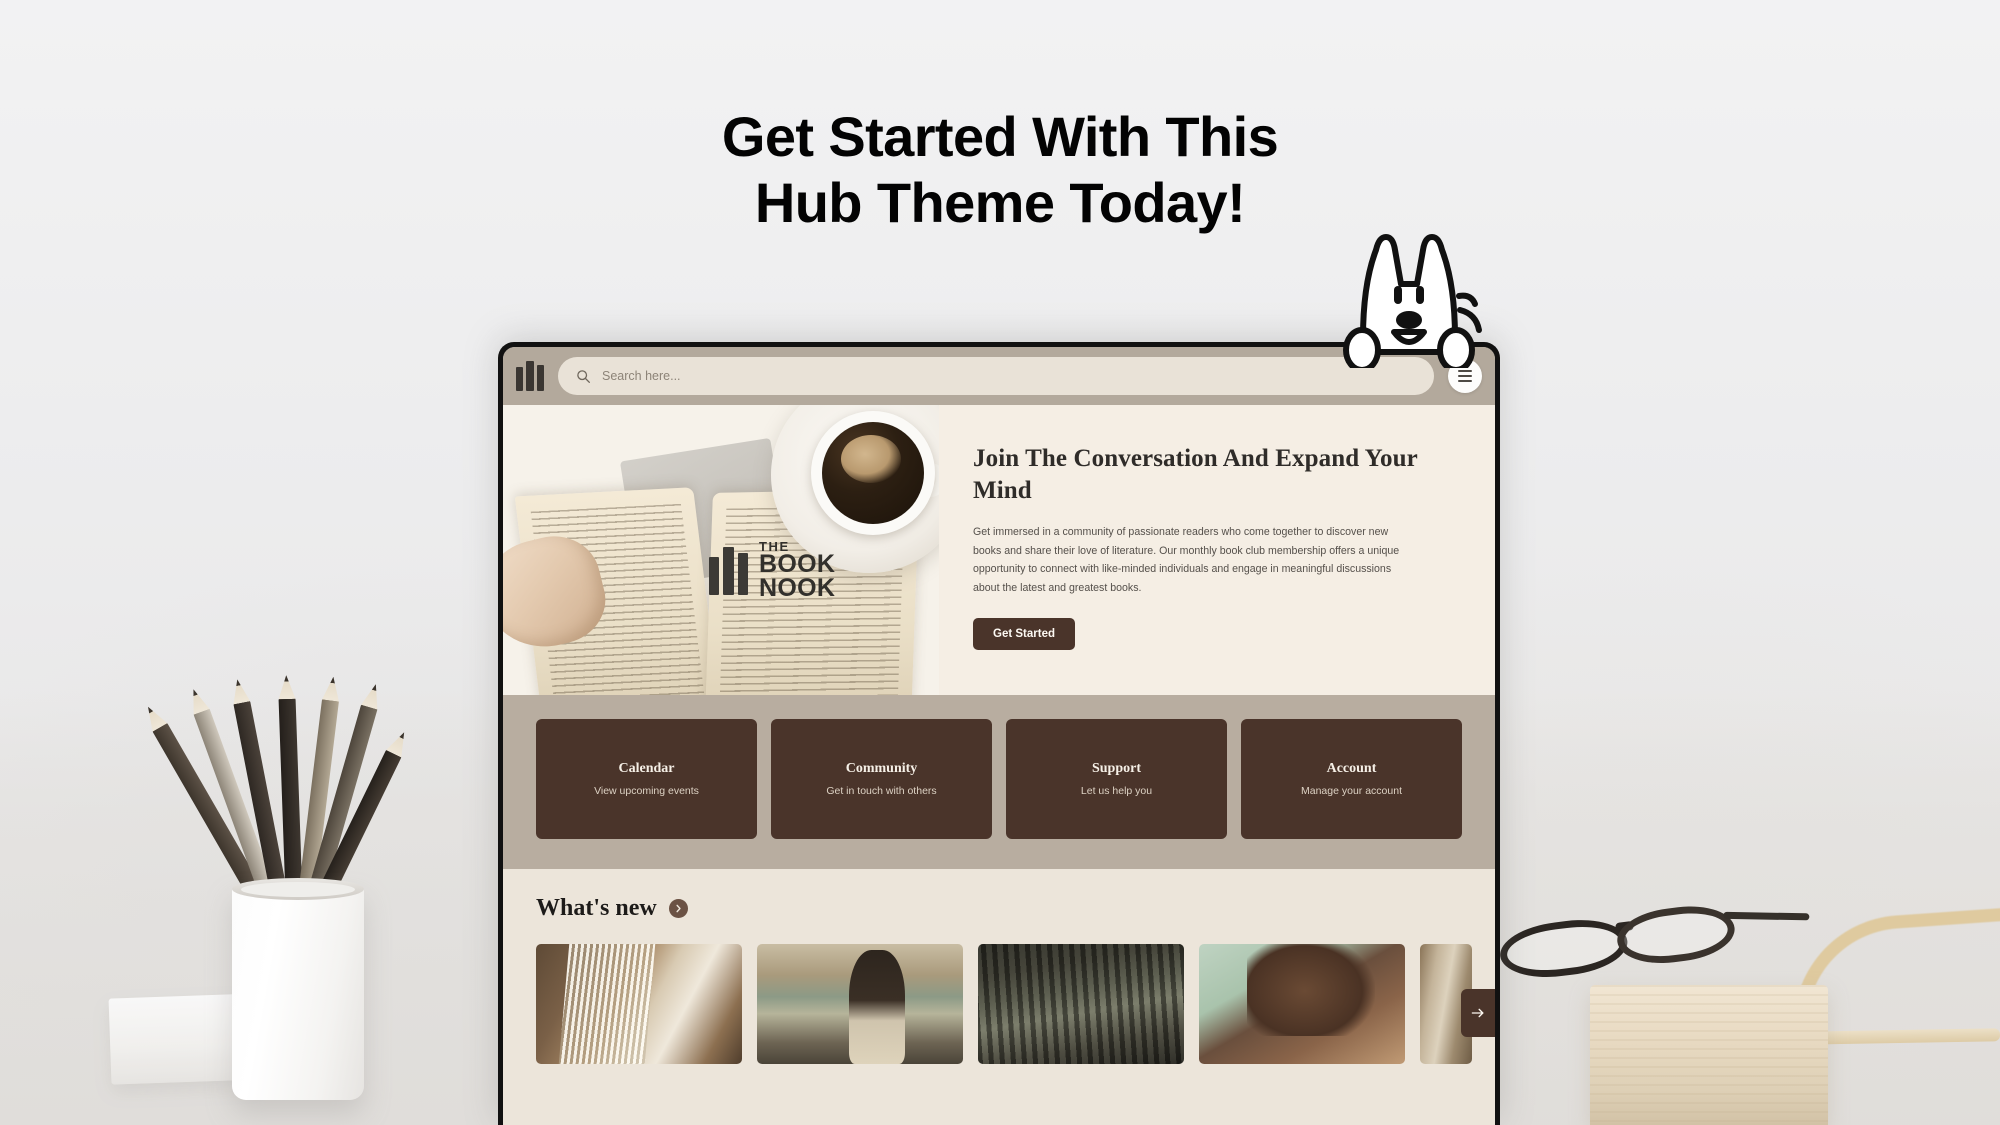  I want to click on card-subtitle: Manage your account, so click(1351, 791).